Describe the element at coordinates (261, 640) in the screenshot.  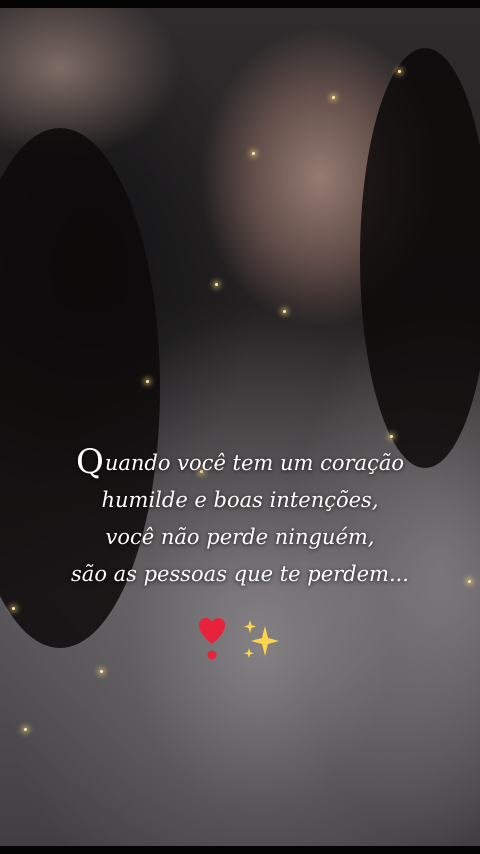
I see `sparkles-icon` at that location.